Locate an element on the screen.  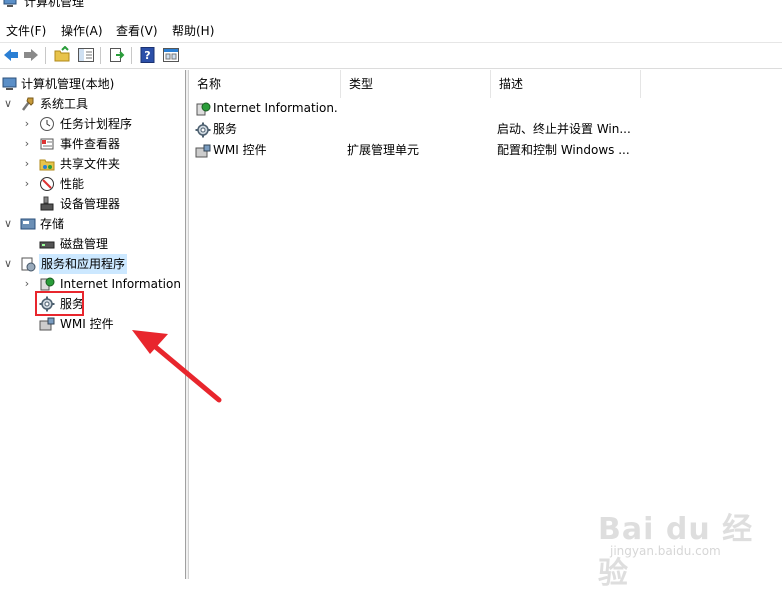
menu-help: 帮助(H) is located at coordinates (193, 31).